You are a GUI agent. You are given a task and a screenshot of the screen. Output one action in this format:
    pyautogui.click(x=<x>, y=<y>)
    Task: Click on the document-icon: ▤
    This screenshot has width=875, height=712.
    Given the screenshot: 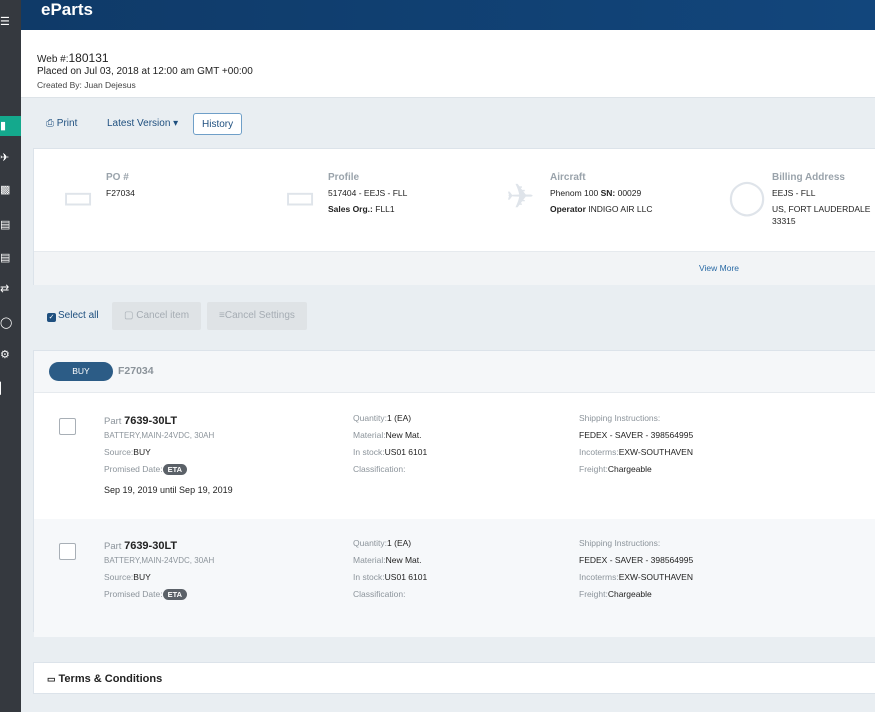 What is the action you would take?
    pyautogui.click(x=10, y=225)
    